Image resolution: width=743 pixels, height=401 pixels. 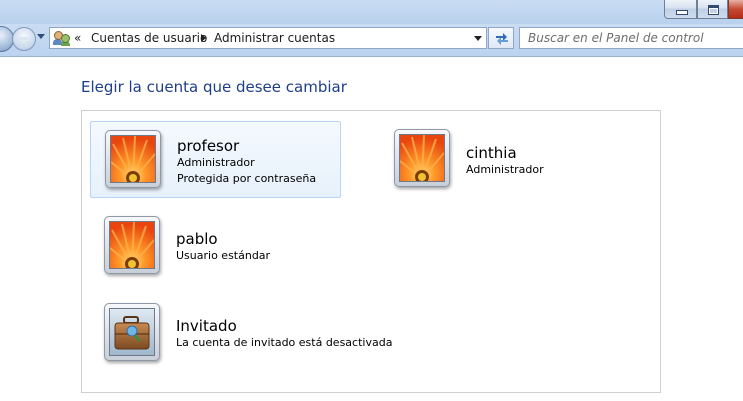 I want to click on account-status: Protegida por contraseña, so click(x=247, y=178).